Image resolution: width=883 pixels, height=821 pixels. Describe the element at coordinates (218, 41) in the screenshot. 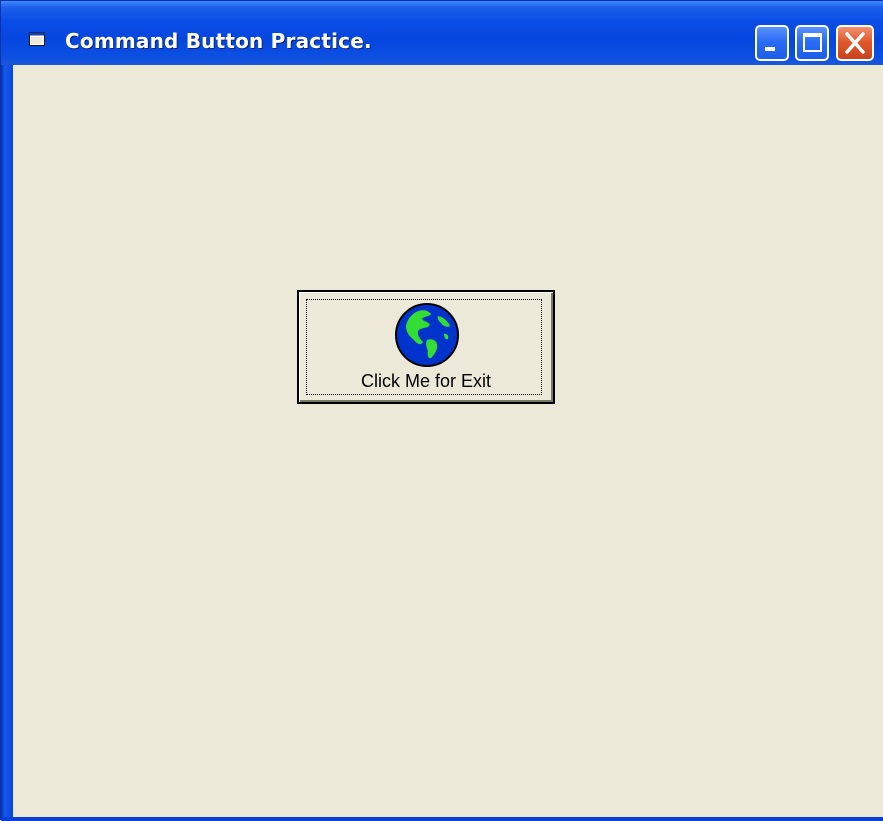

I see `window-title: Command Button Practice.` at that location.